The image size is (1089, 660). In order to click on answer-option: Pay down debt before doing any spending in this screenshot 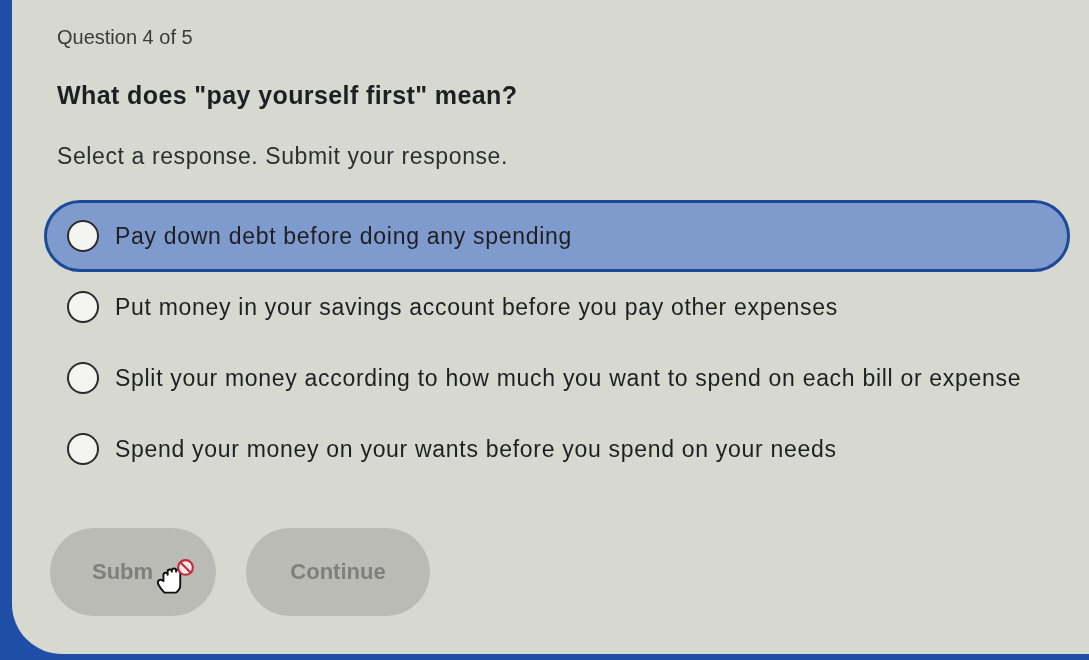, I will do `click(557, 236)`.